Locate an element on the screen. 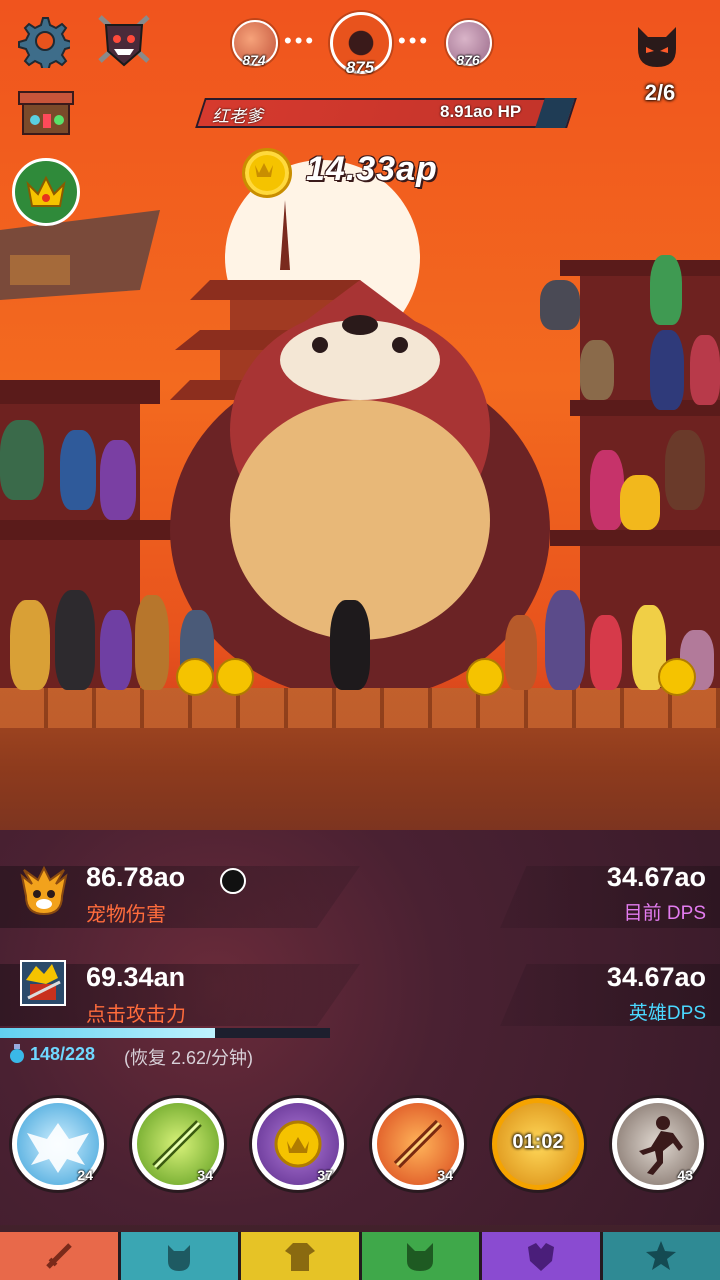 The height and width of the screenshot is (1280, 720). gold-amount: 14.33ap is located at coordinates (372, 169).